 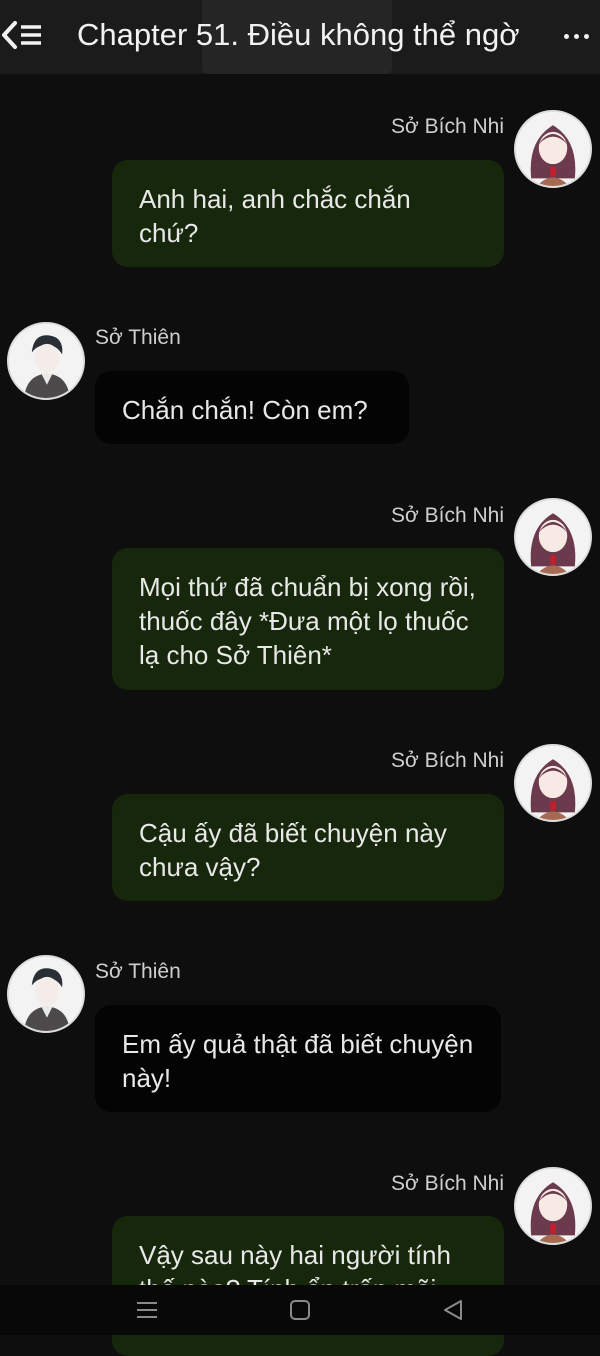 What do you see at coordinates (566, 36) in the screenshot?
I see `more-dots-icon` at bounding box center [566, 36].